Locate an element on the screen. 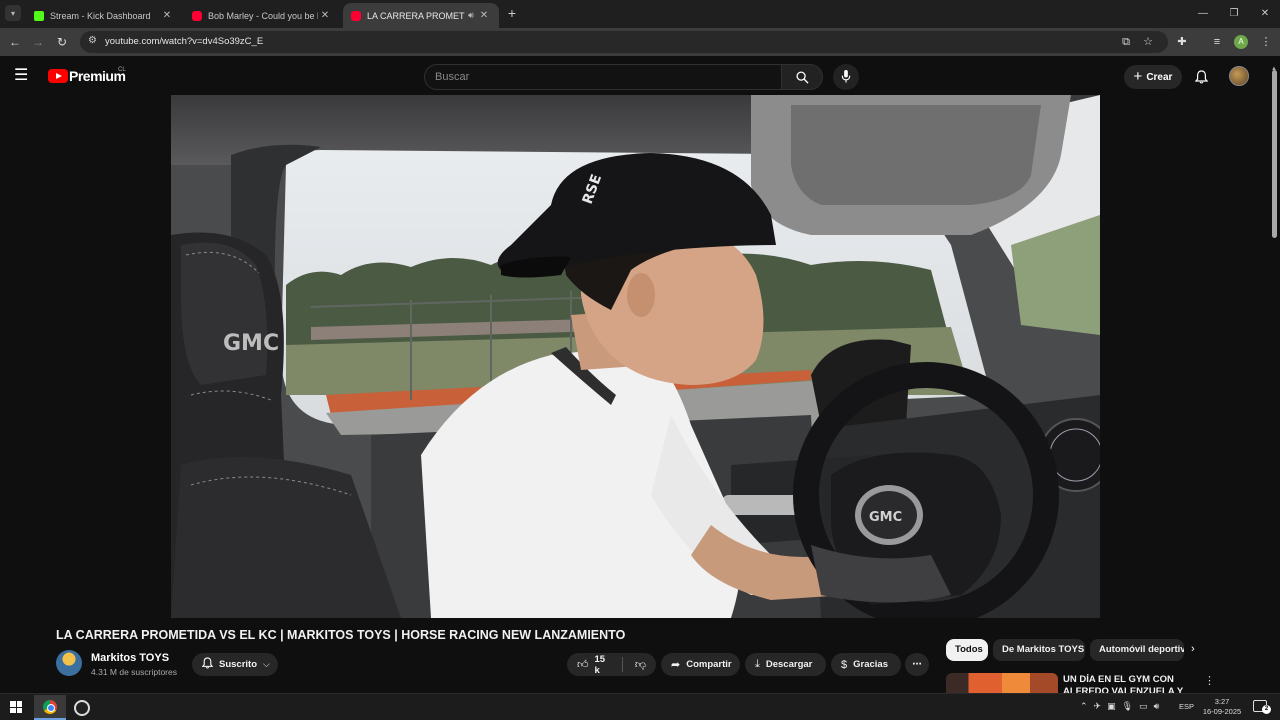 The width and height of the screenshot is (1280, 720). tab-bob-marley: Bob Marley - Could you be loved ✕ is located at coordinates (262, 15).